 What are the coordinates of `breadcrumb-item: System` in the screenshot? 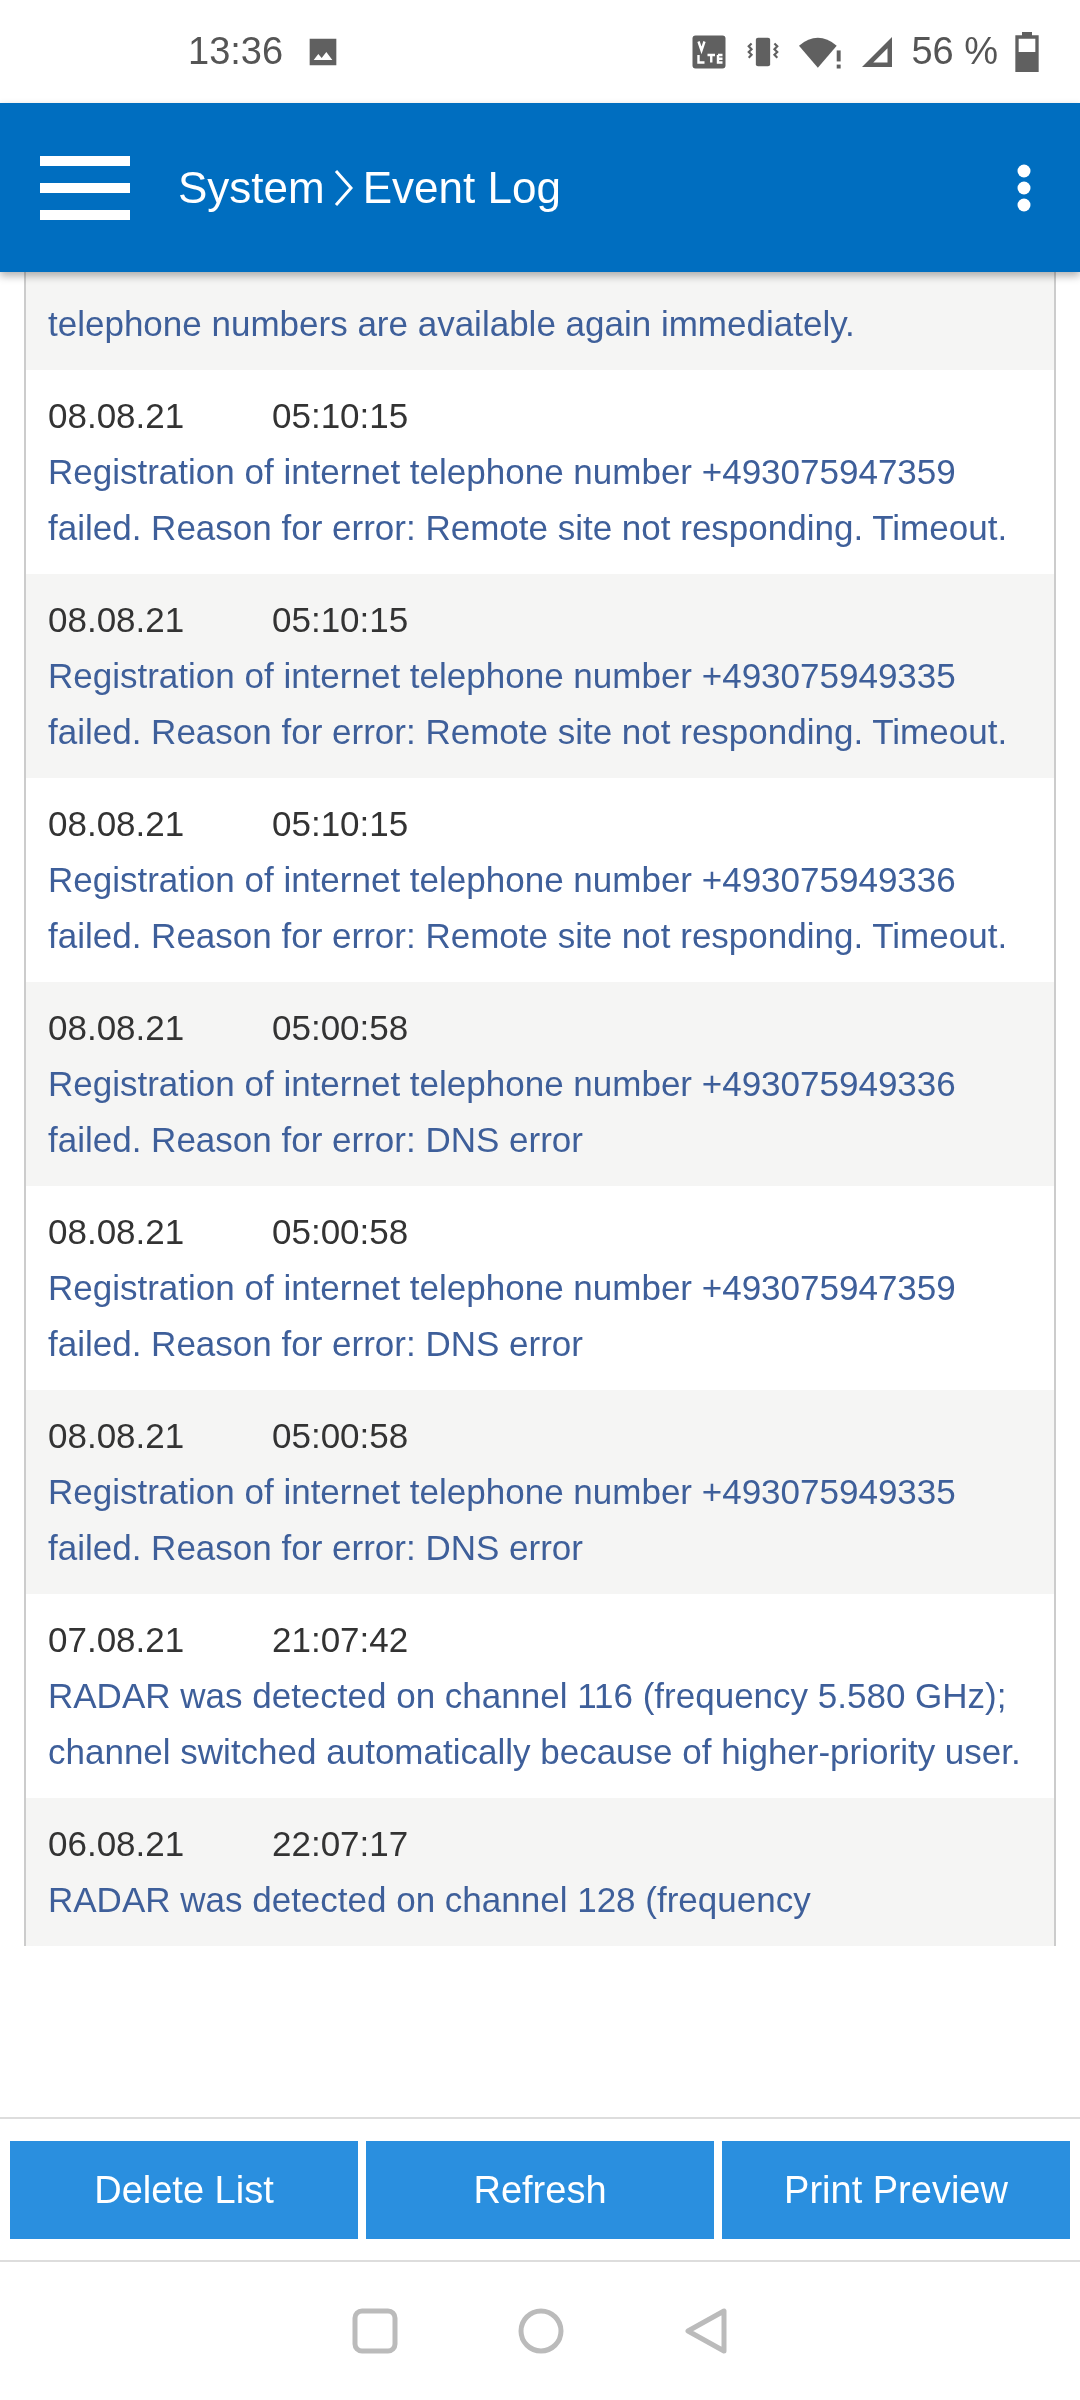 It's located at (251, 187).